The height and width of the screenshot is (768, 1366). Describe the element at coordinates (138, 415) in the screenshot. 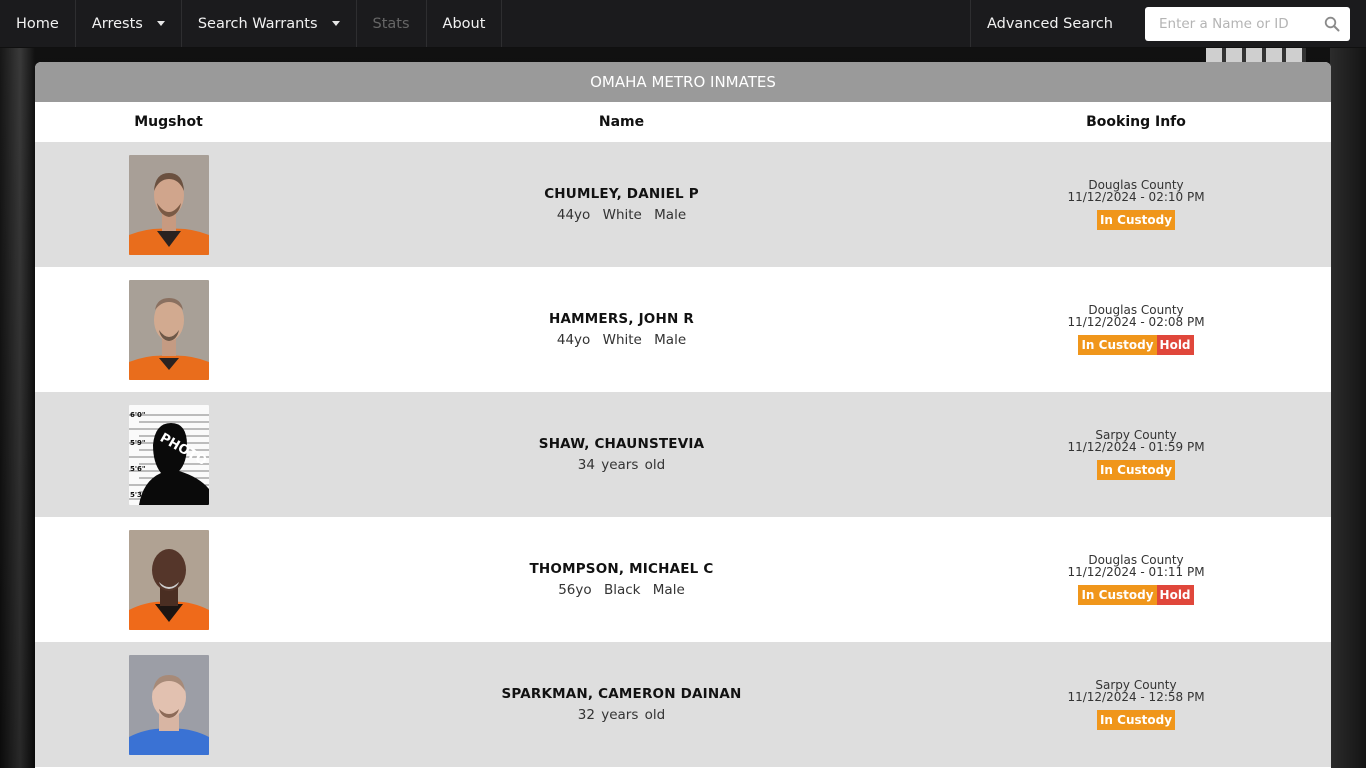

I see `height-mark: 6'0"` at that location.